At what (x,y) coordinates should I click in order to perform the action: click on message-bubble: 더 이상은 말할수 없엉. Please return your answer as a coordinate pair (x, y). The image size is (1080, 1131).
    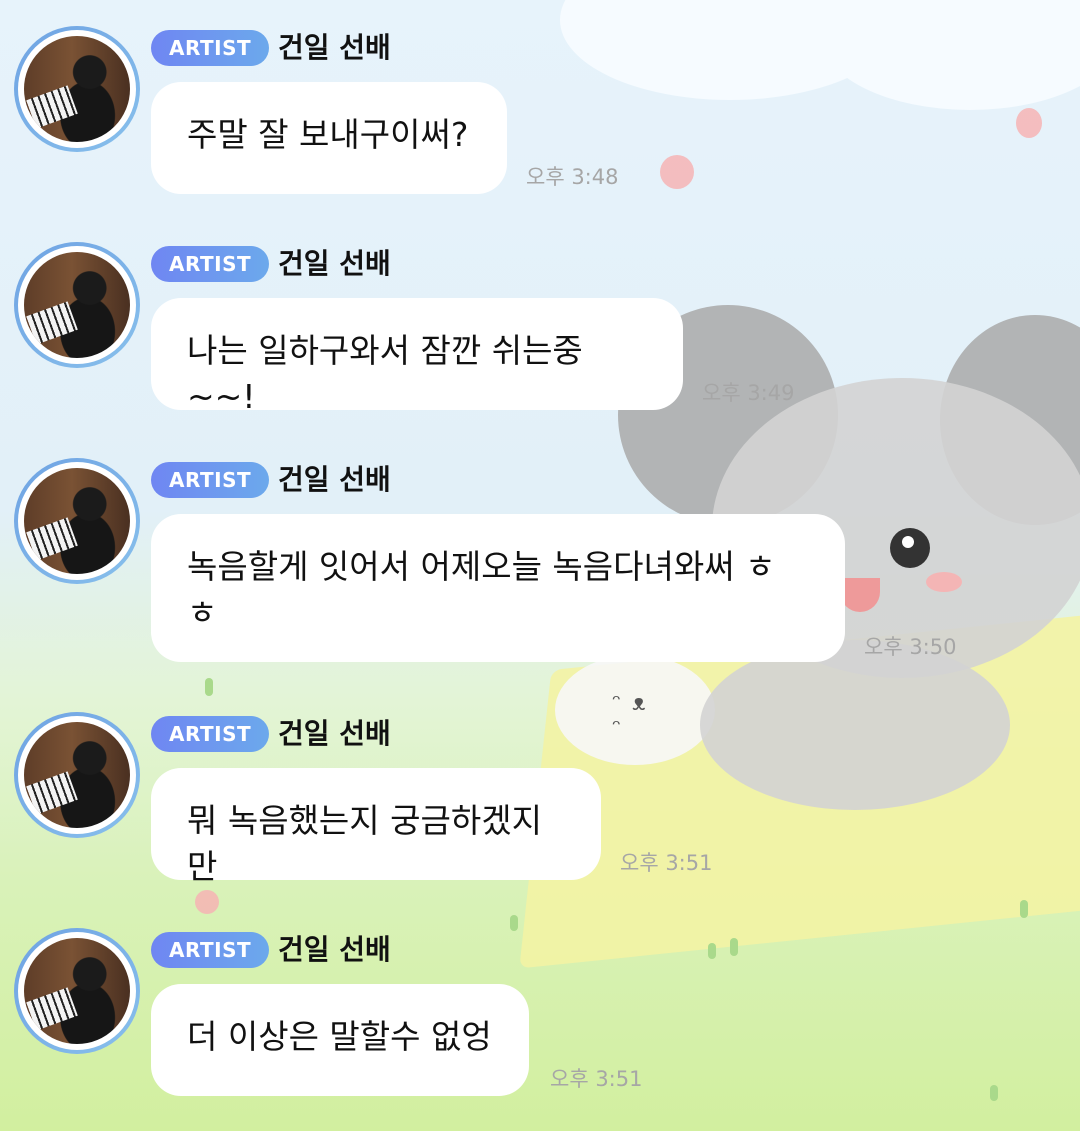
    Looking at the image, I should click on (340, 1040).